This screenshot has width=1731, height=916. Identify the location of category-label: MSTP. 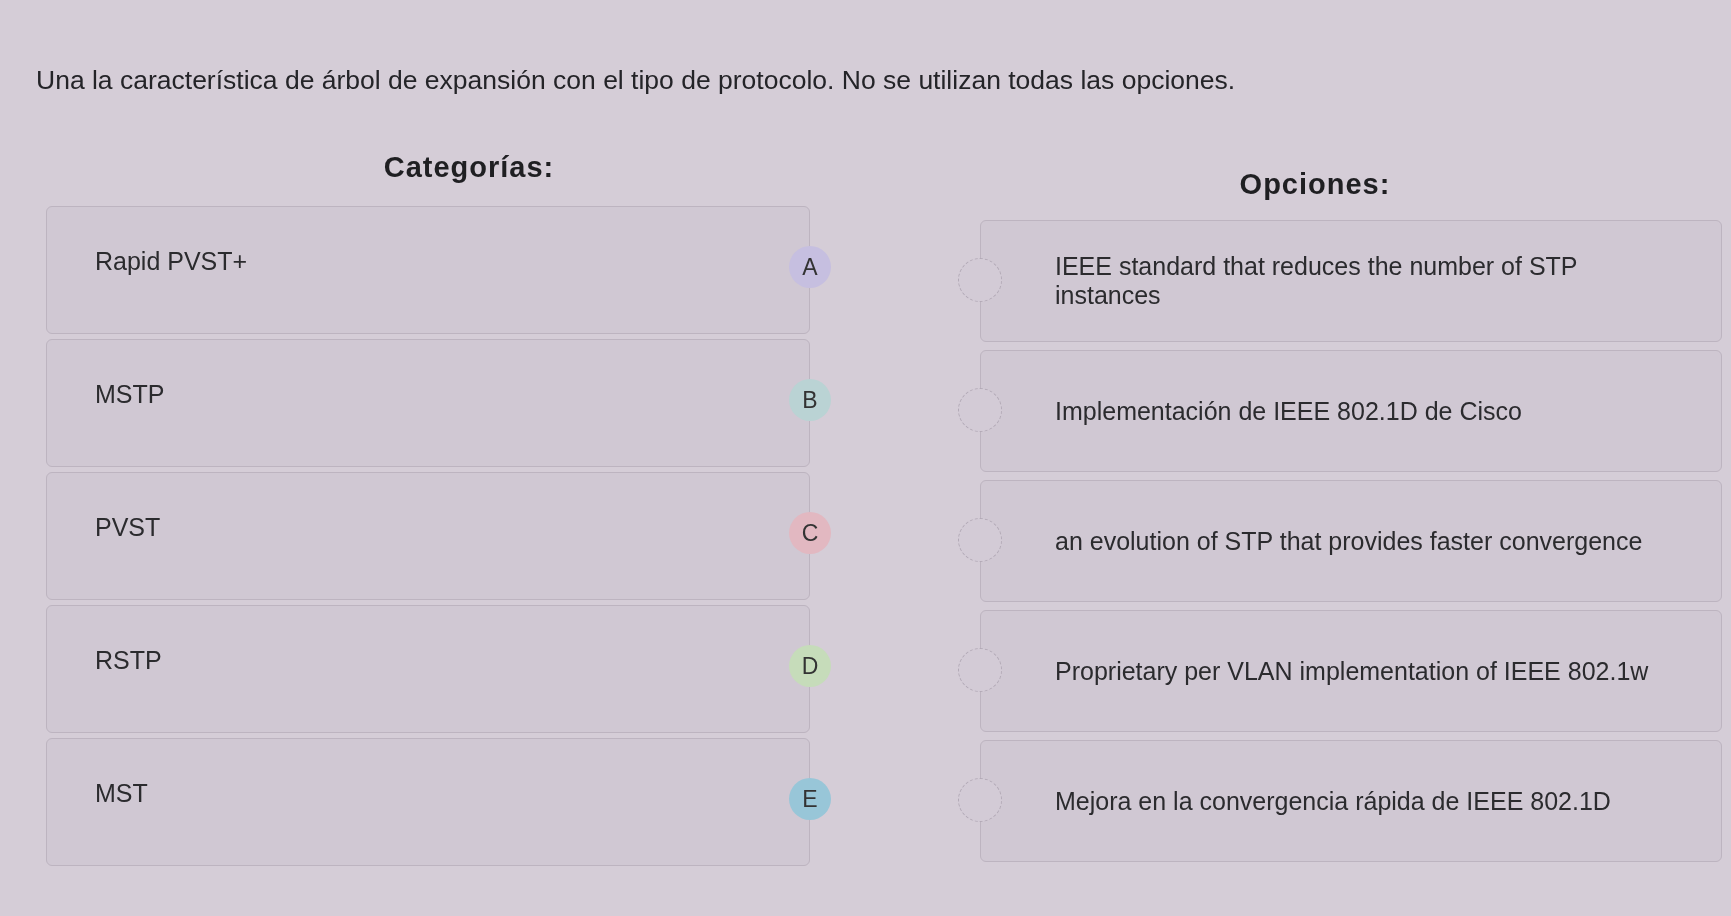
(130, 394).